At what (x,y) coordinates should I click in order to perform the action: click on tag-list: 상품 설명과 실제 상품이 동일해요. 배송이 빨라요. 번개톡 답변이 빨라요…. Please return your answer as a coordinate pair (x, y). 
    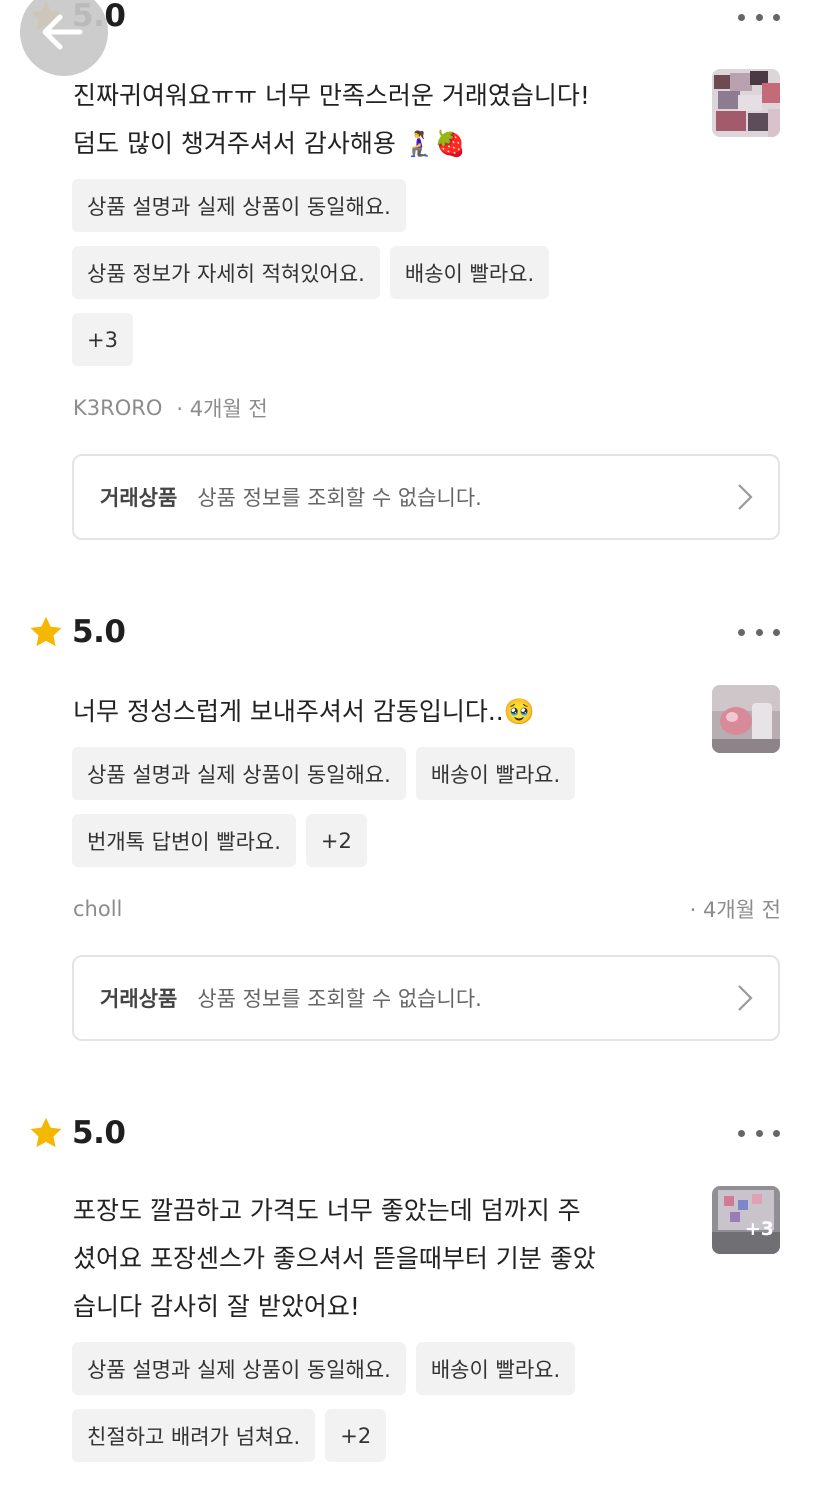
    Looking at the image, I should click on (432, 814).